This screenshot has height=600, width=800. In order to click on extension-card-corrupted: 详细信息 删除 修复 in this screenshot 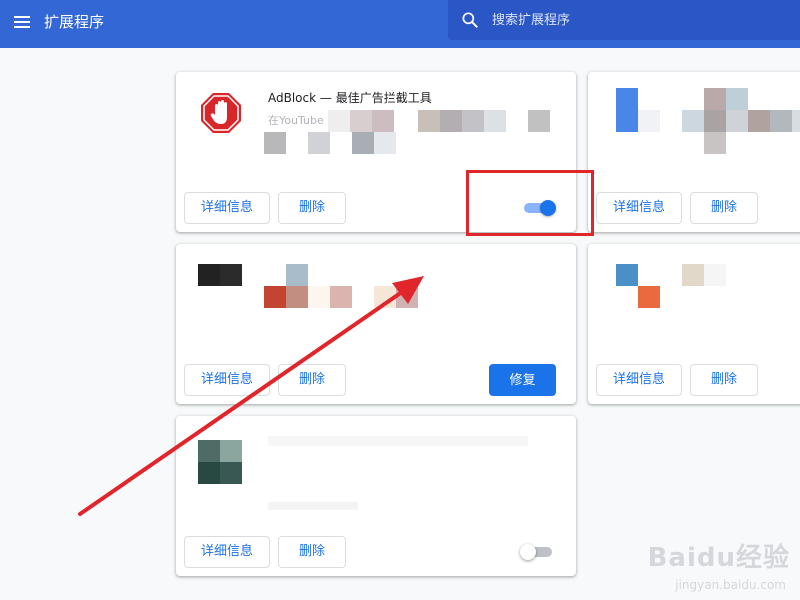, I will do `click(376, 324)`.